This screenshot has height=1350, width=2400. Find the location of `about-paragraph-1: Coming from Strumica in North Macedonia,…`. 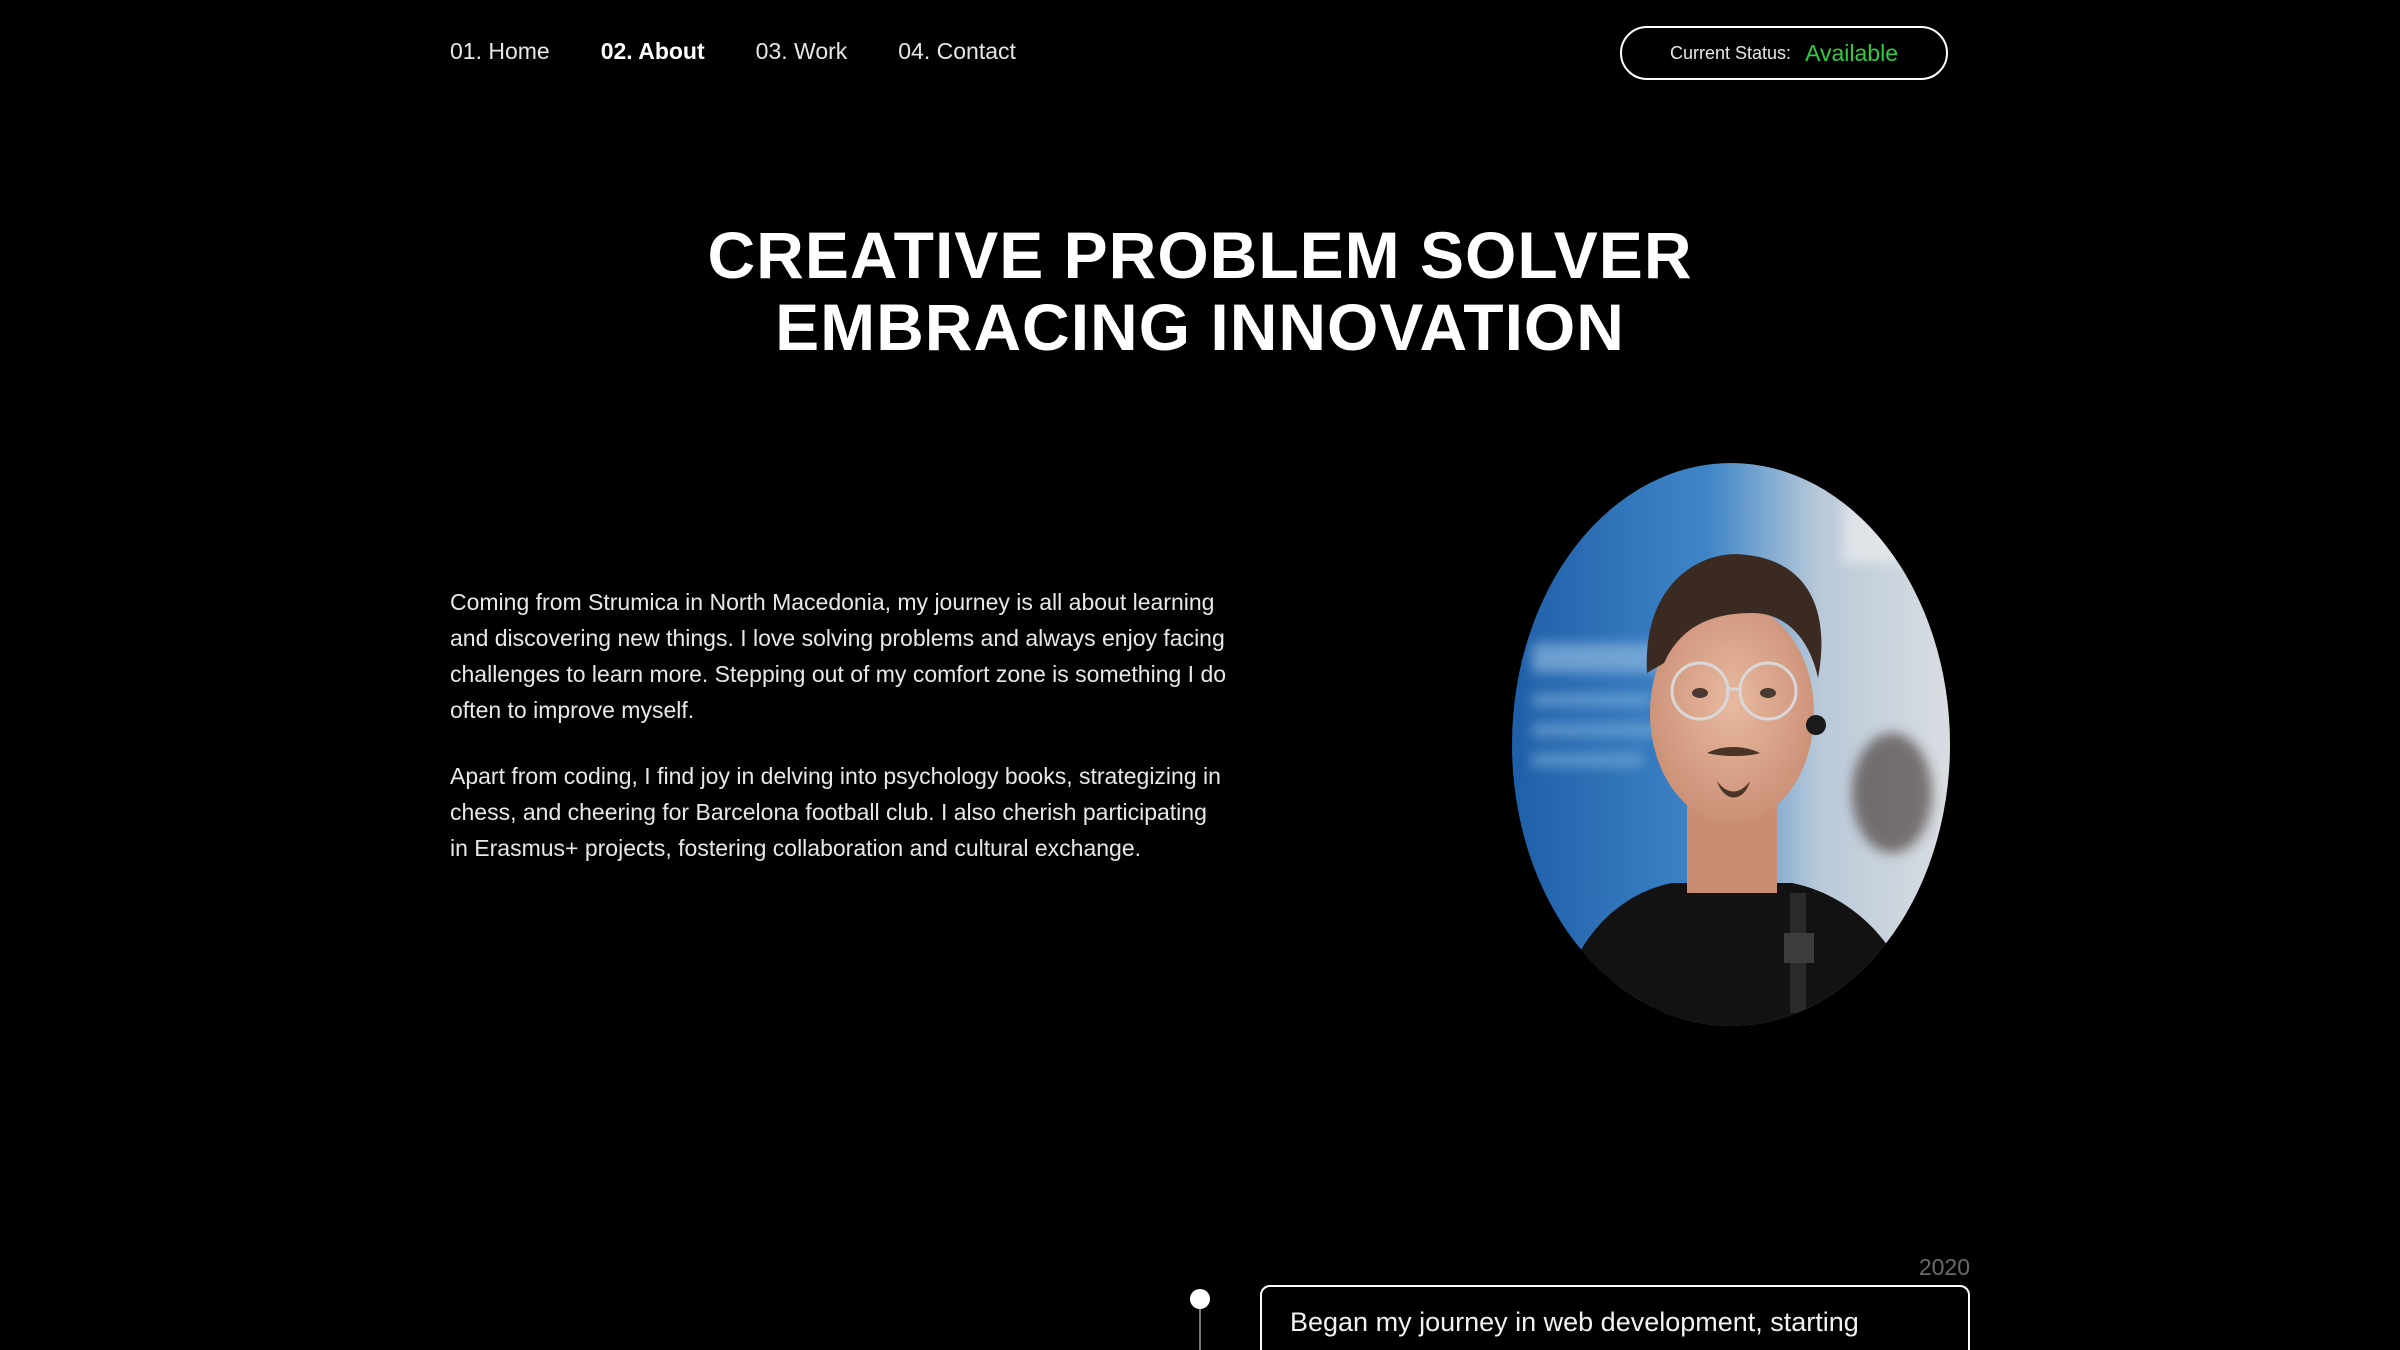

about-paragraph-1: Coming from Strumica in North Macedonia,… is located at coordinates (838, 656).